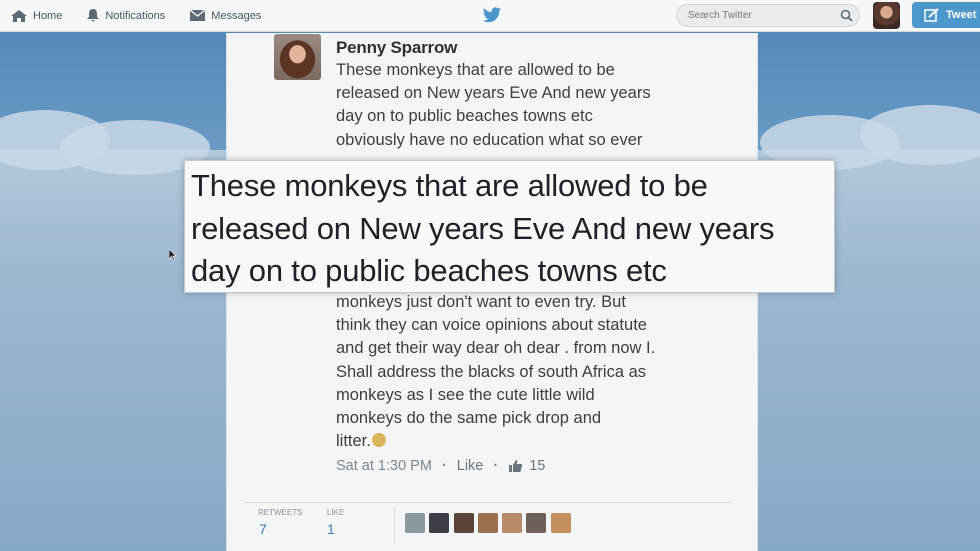 The width and height of the screenshot is (980, 551). What do you see at coordinates (93, 15) in the screenshot?
I see `bell-icon` at bounding box center [93, 15].